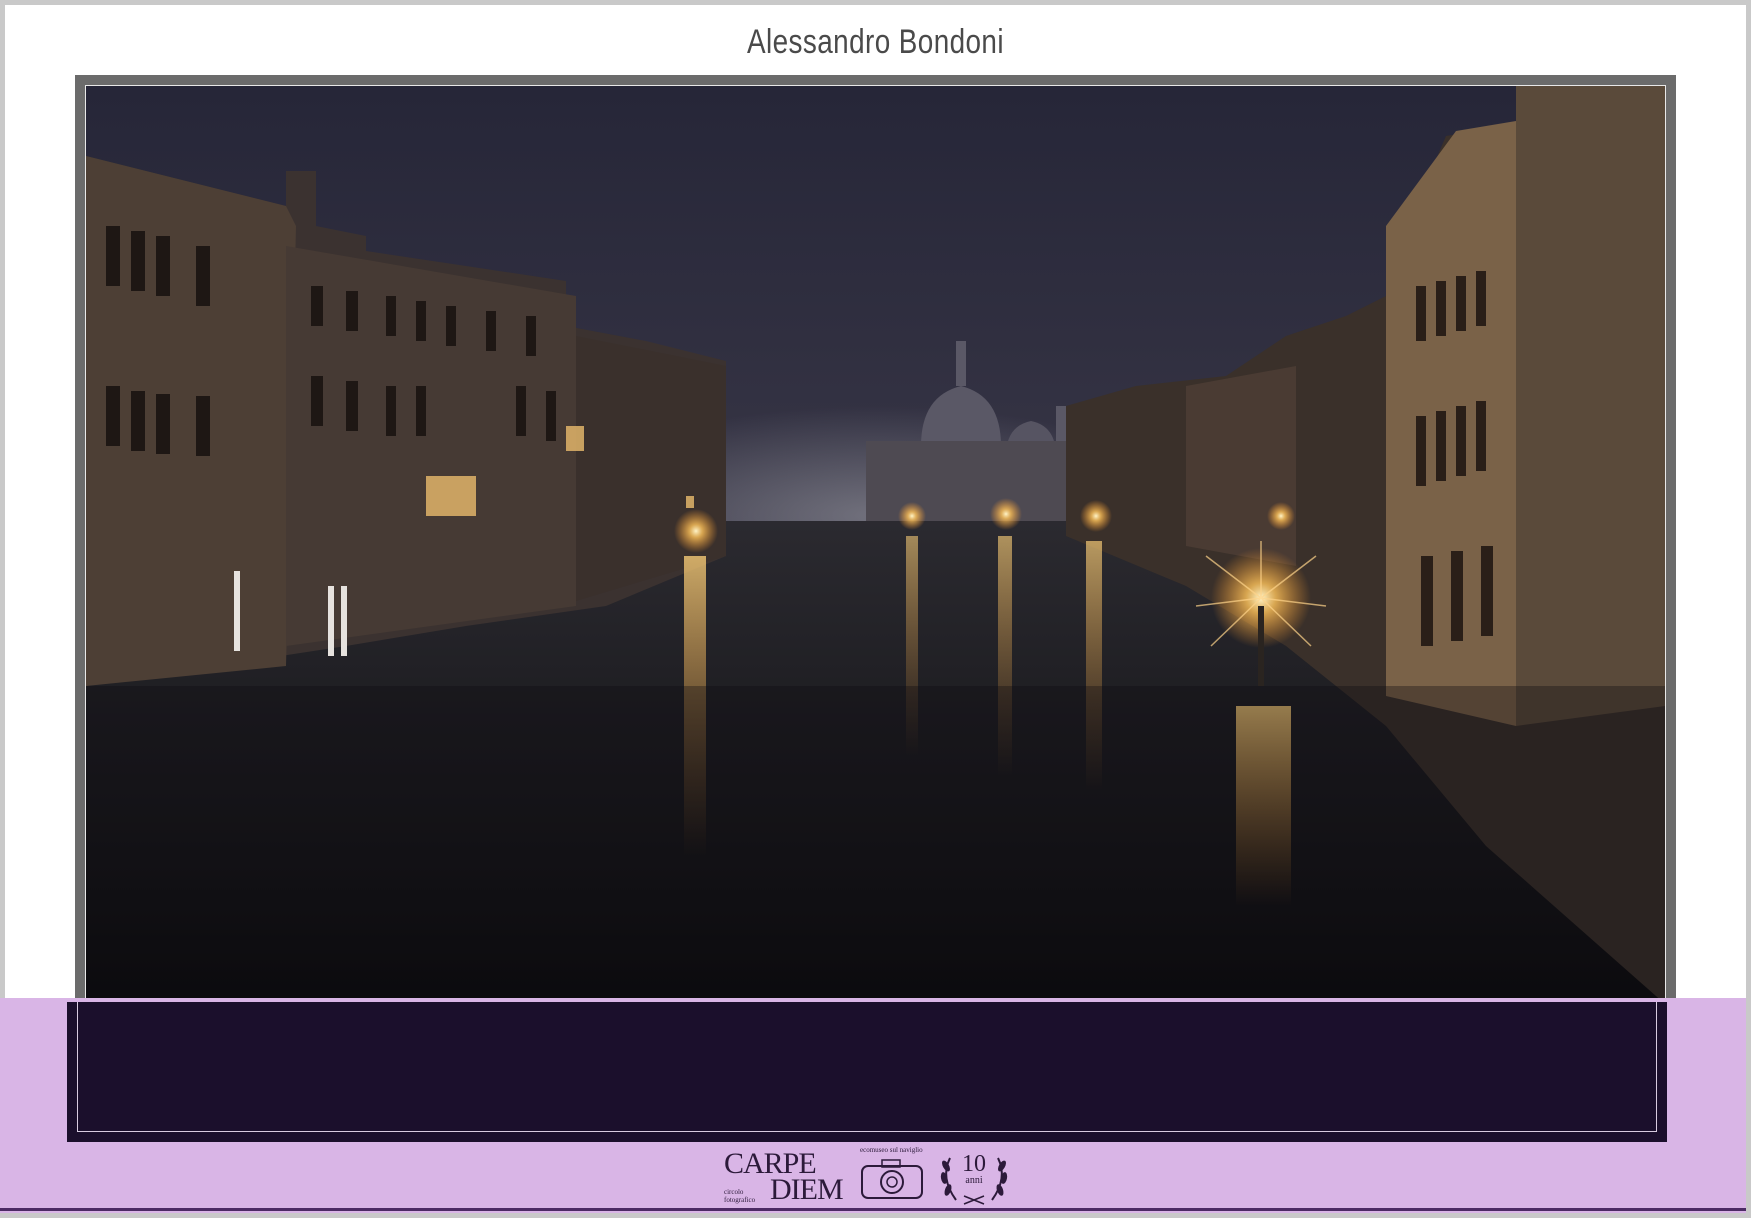 Image resolution: width=1751 pixels, height=1218 pixels. What do you see at coordinates (891, 1150) in the screenshot?
I see `logo-tagline: ecomuseo sul naviglio` at bounding box center [891, 1150].